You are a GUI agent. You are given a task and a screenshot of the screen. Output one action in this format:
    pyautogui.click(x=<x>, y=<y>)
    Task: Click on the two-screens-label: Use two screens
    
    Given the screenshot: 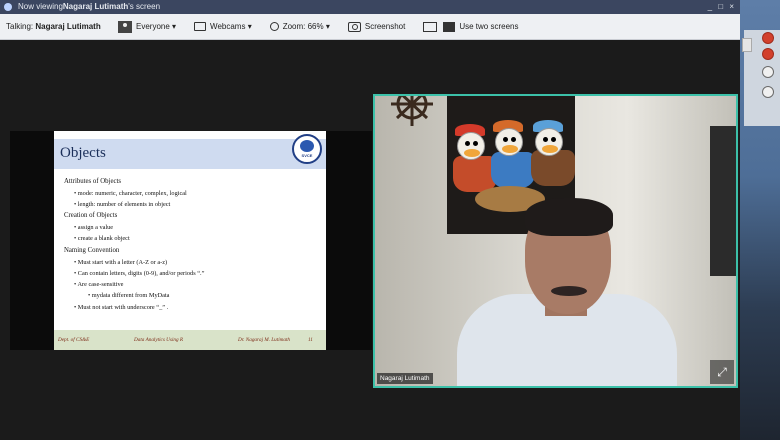 What is the action you would take?
    pyautogui.click(x=489, y=26)
    